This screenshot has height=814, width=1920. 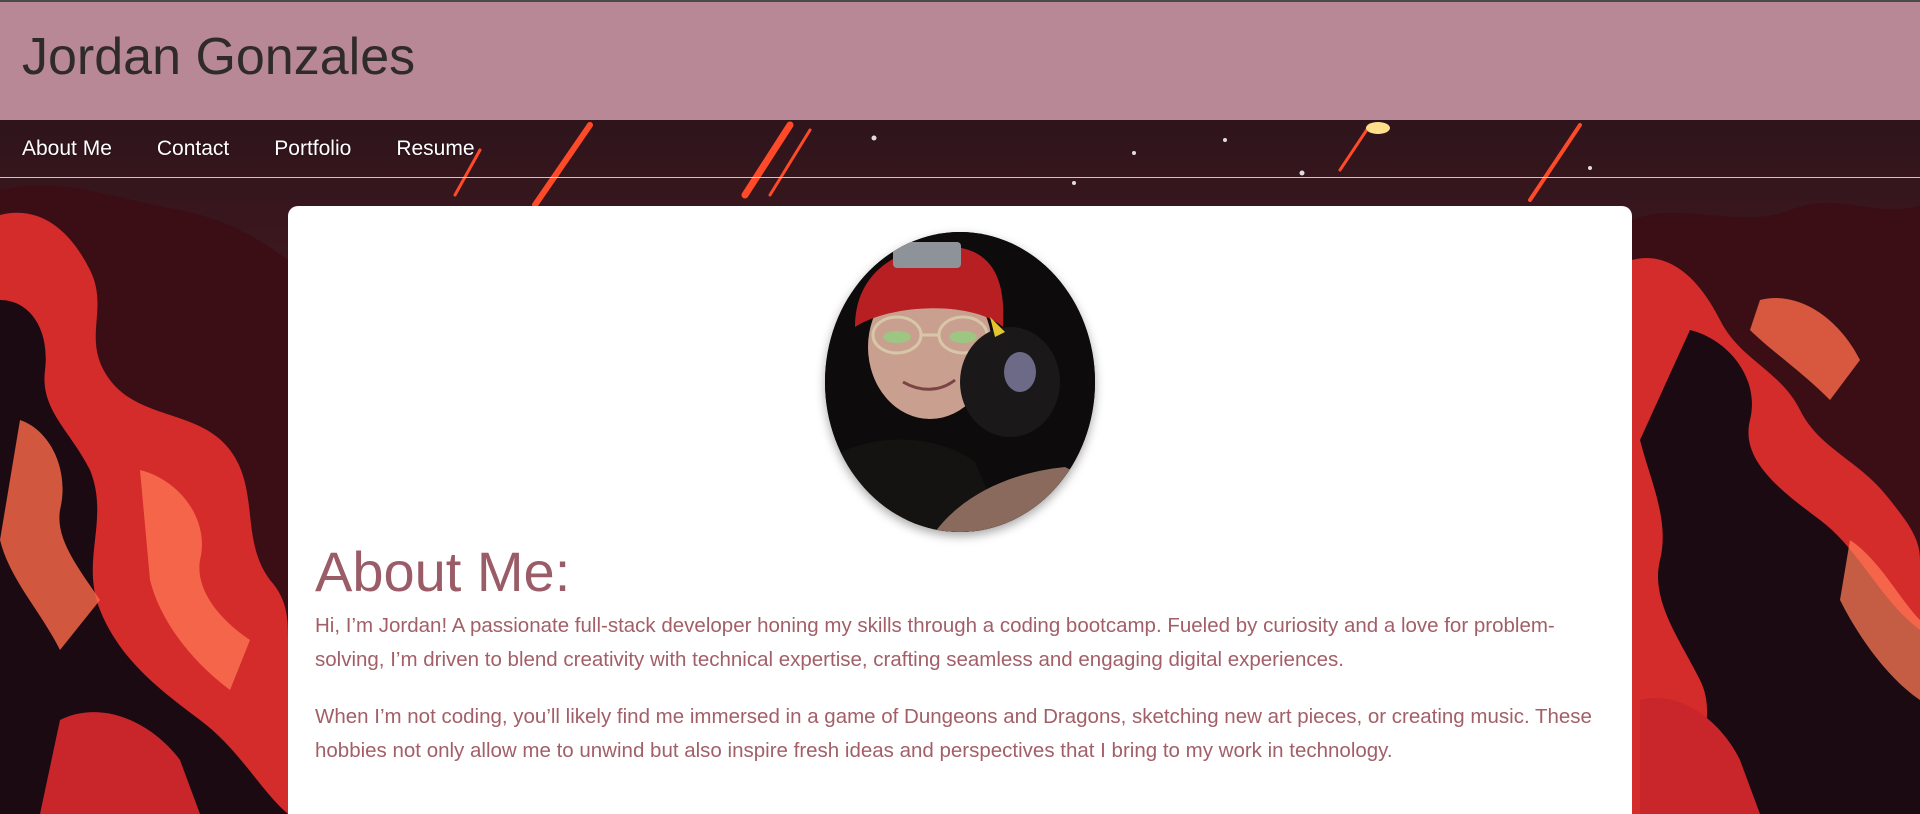 I want to click on nav-link-about-me: About Me, so click(x=67, y=148).